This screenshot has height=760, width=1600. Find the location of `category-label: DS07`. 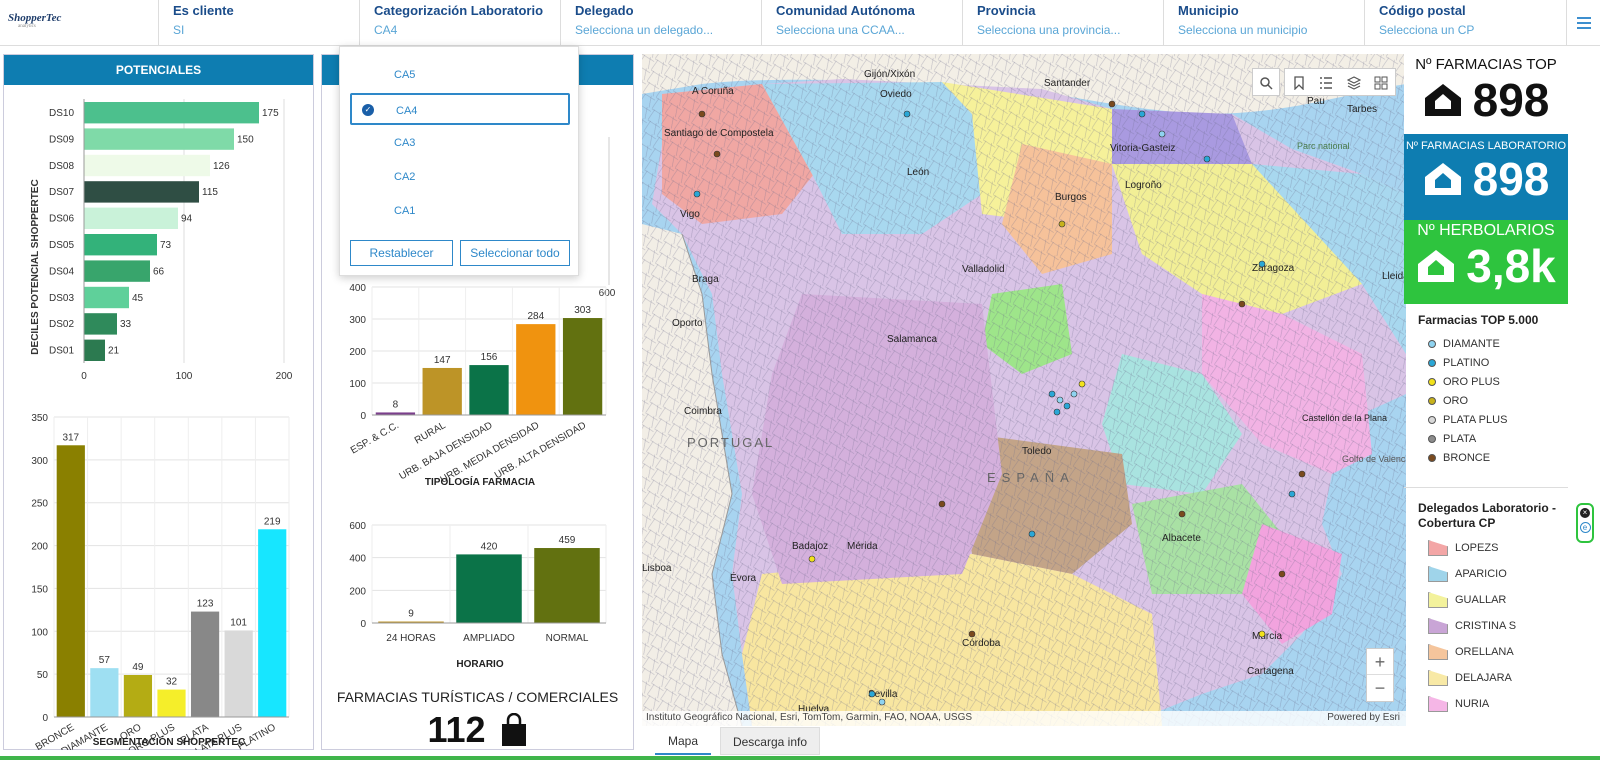

category-label: DS07 is located at coordinates (61, 192).